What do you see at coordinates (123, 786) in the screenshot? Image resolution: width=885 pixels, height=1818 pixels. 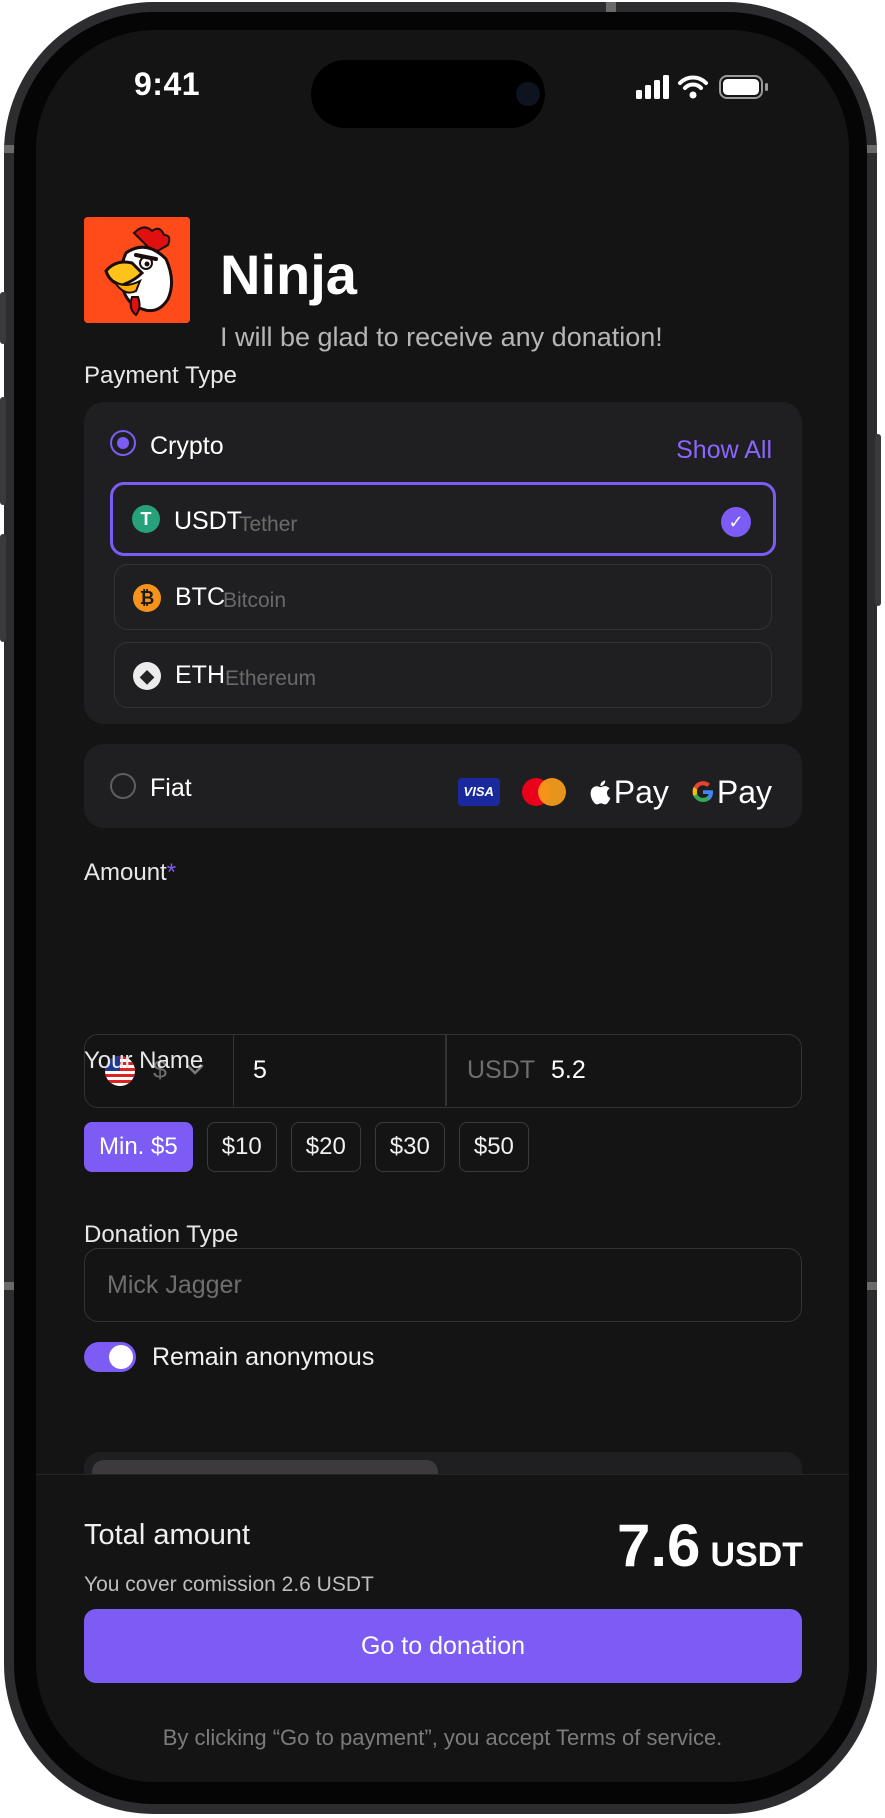 I see `fiat-radio` at bounding box center [123, 786].